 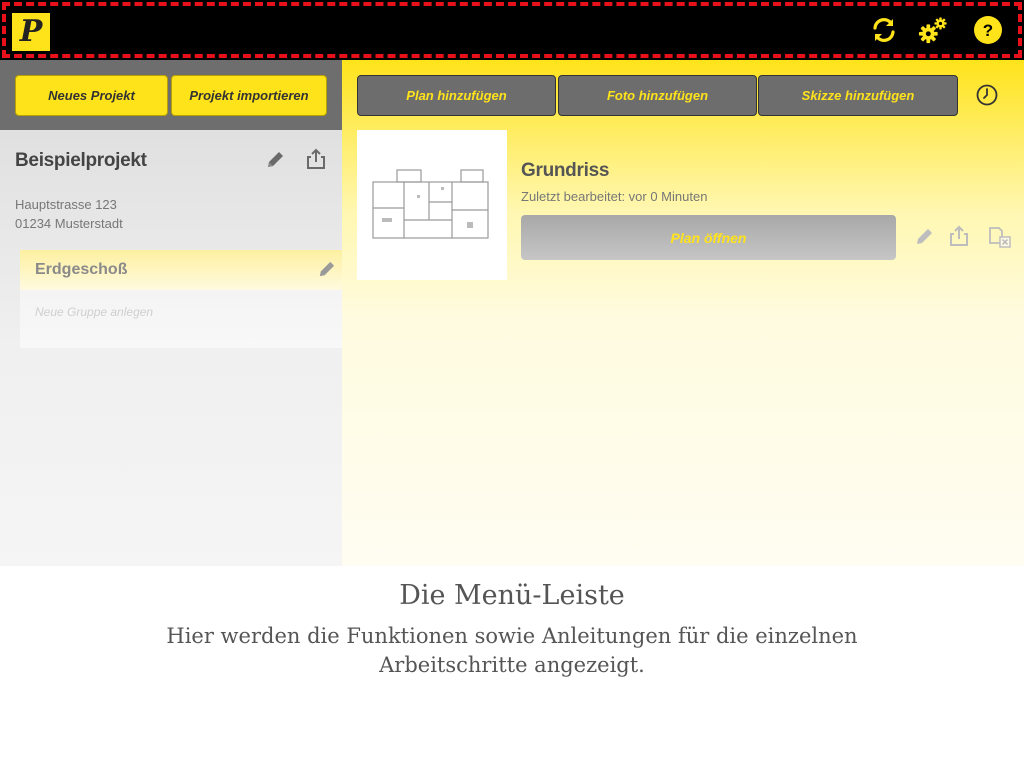 What do you see at coordinates (512, 30) in the screenshot?
I see `menu-bar: P ?` at bounding box center [512, 30].